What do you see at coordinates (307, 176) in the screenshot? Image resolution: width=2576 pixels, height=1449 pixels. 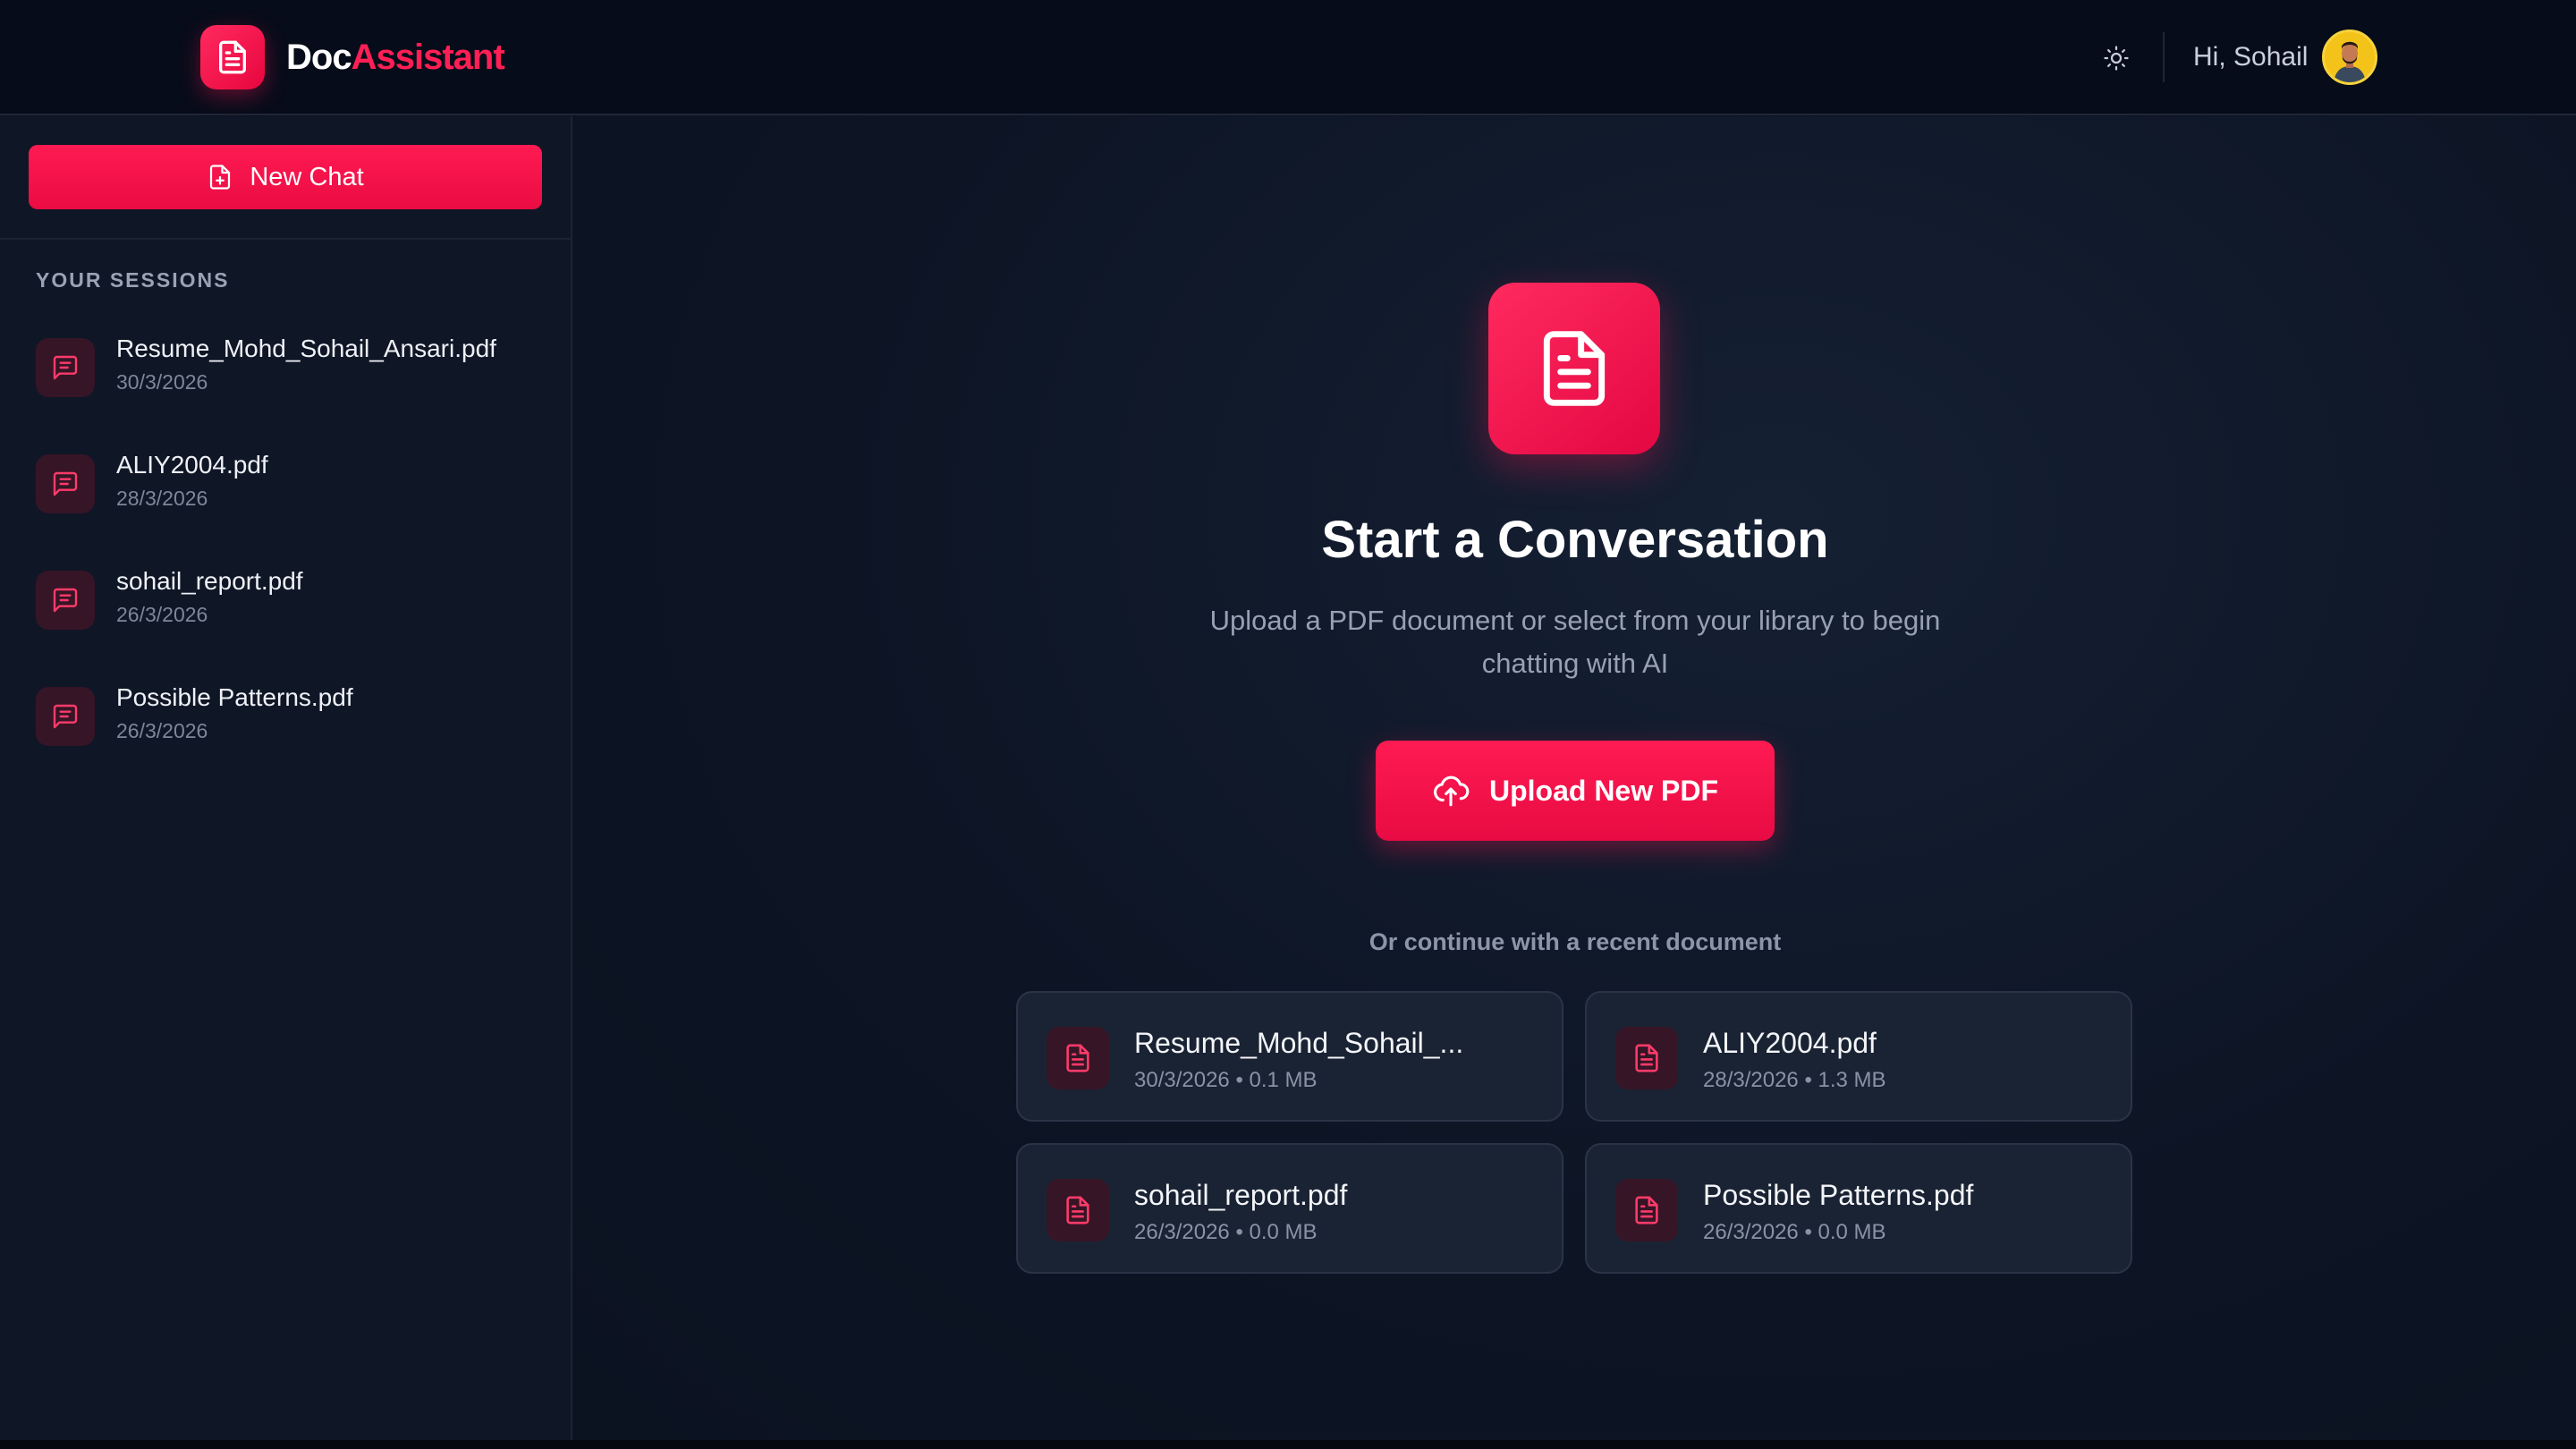 I see `new-chat-label: New Chat` at bounding box center [307, 176].